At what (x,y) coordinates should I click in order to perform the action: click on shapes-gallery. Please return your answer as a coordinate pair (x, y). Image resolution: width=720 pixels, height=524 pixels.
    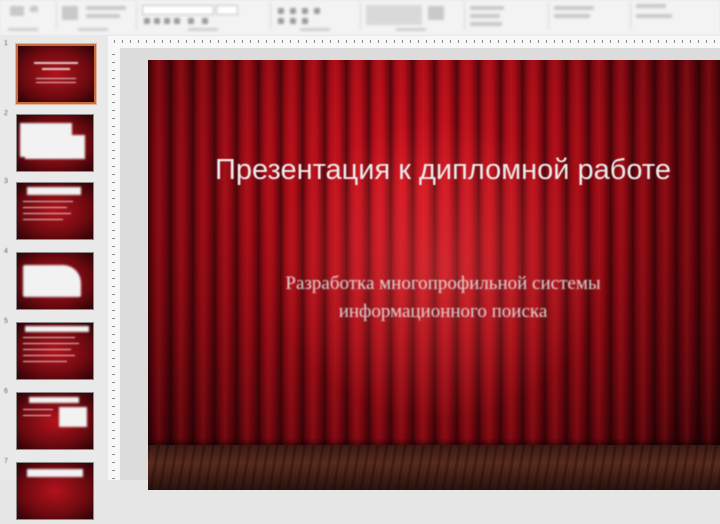
    Looking at the image, I should click on (394, 15).